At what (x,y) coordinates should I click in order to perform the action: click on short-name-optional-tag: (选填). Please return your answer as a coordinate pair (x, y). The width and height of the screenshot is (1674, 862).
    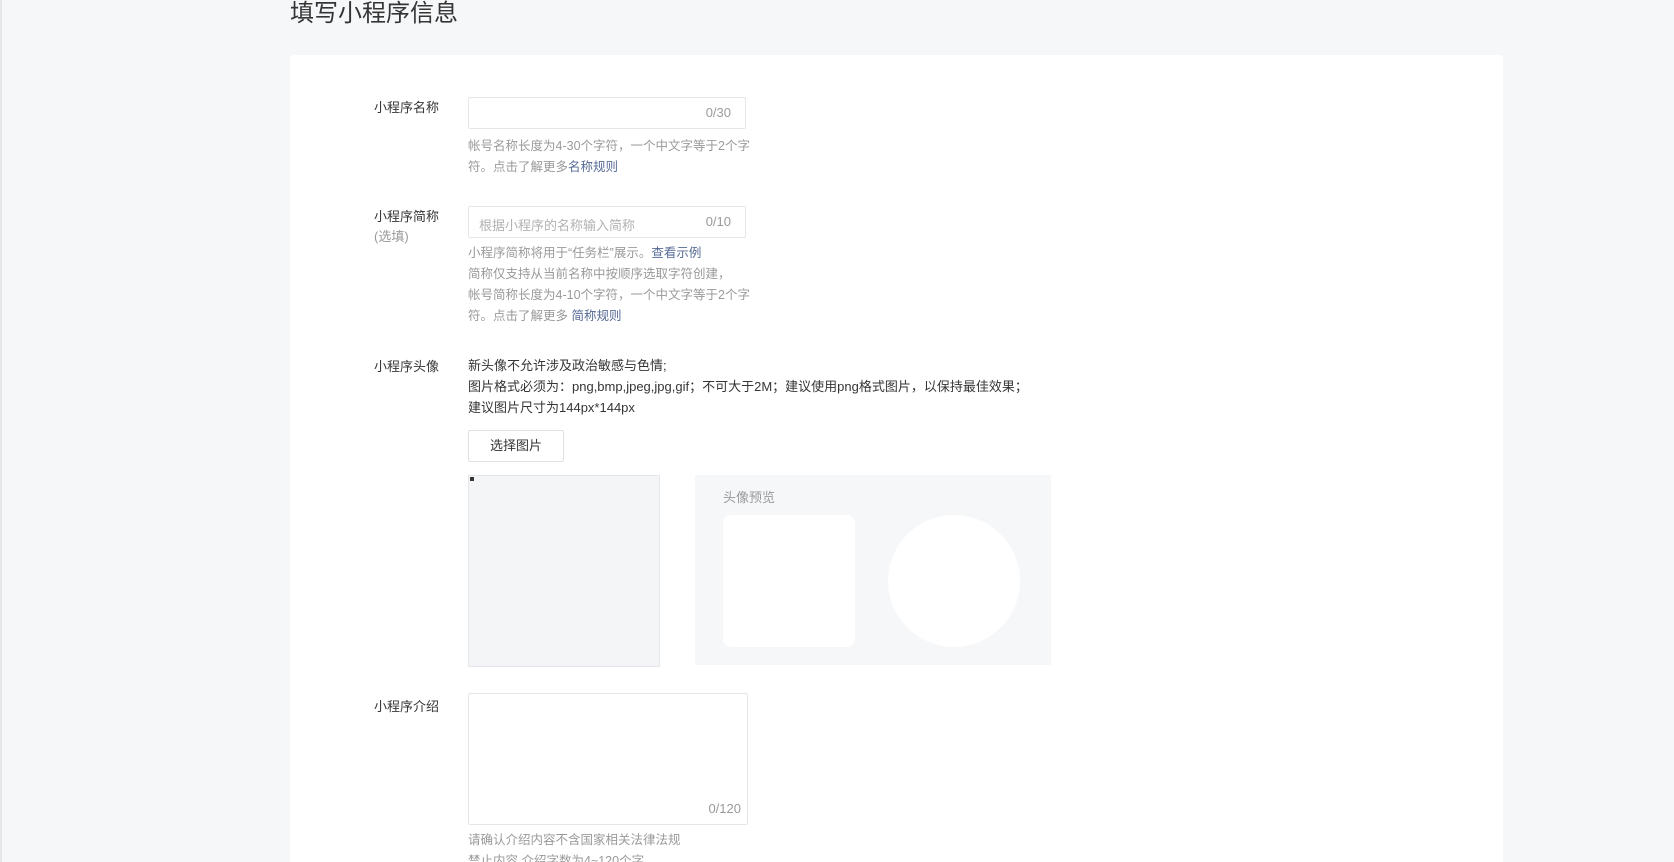
    Looking at the image, I should click on (391, 236).